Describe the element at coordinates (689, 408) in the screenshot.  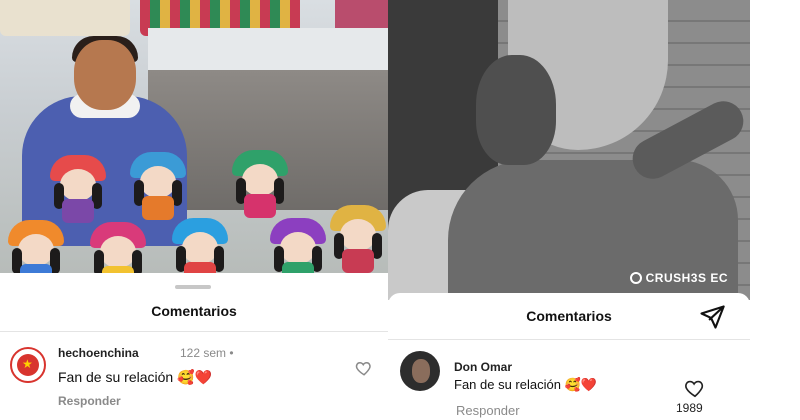
I see `like-count: 1989` at that location.